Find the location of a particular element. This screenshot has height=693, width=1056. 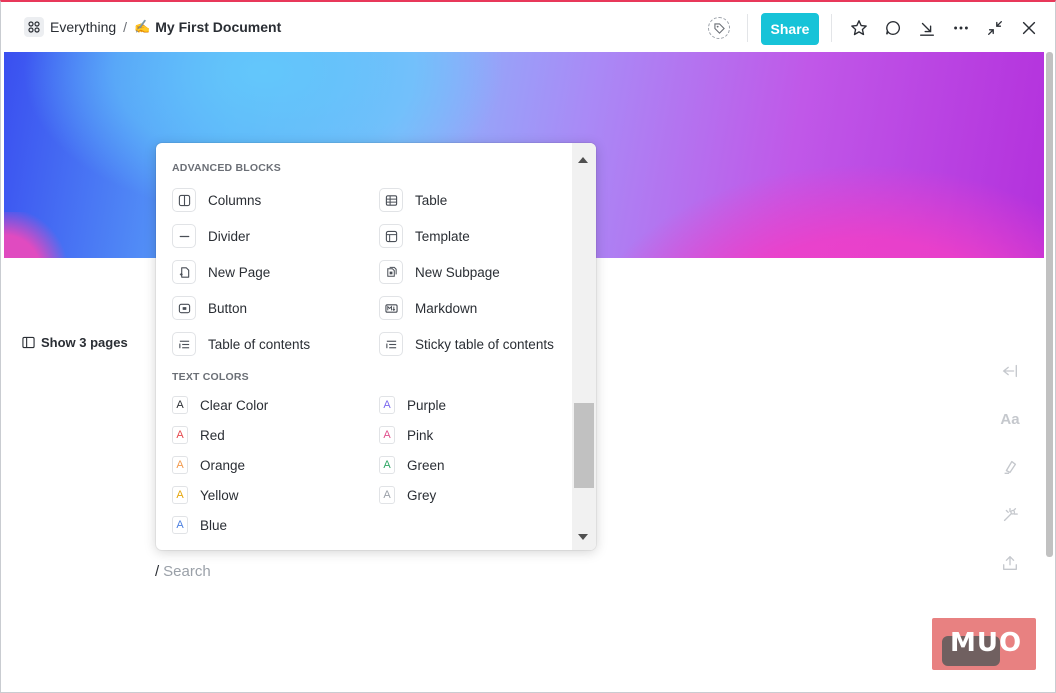

text-colors-title: TEXT COLORS is located at coordinates (210, 377).